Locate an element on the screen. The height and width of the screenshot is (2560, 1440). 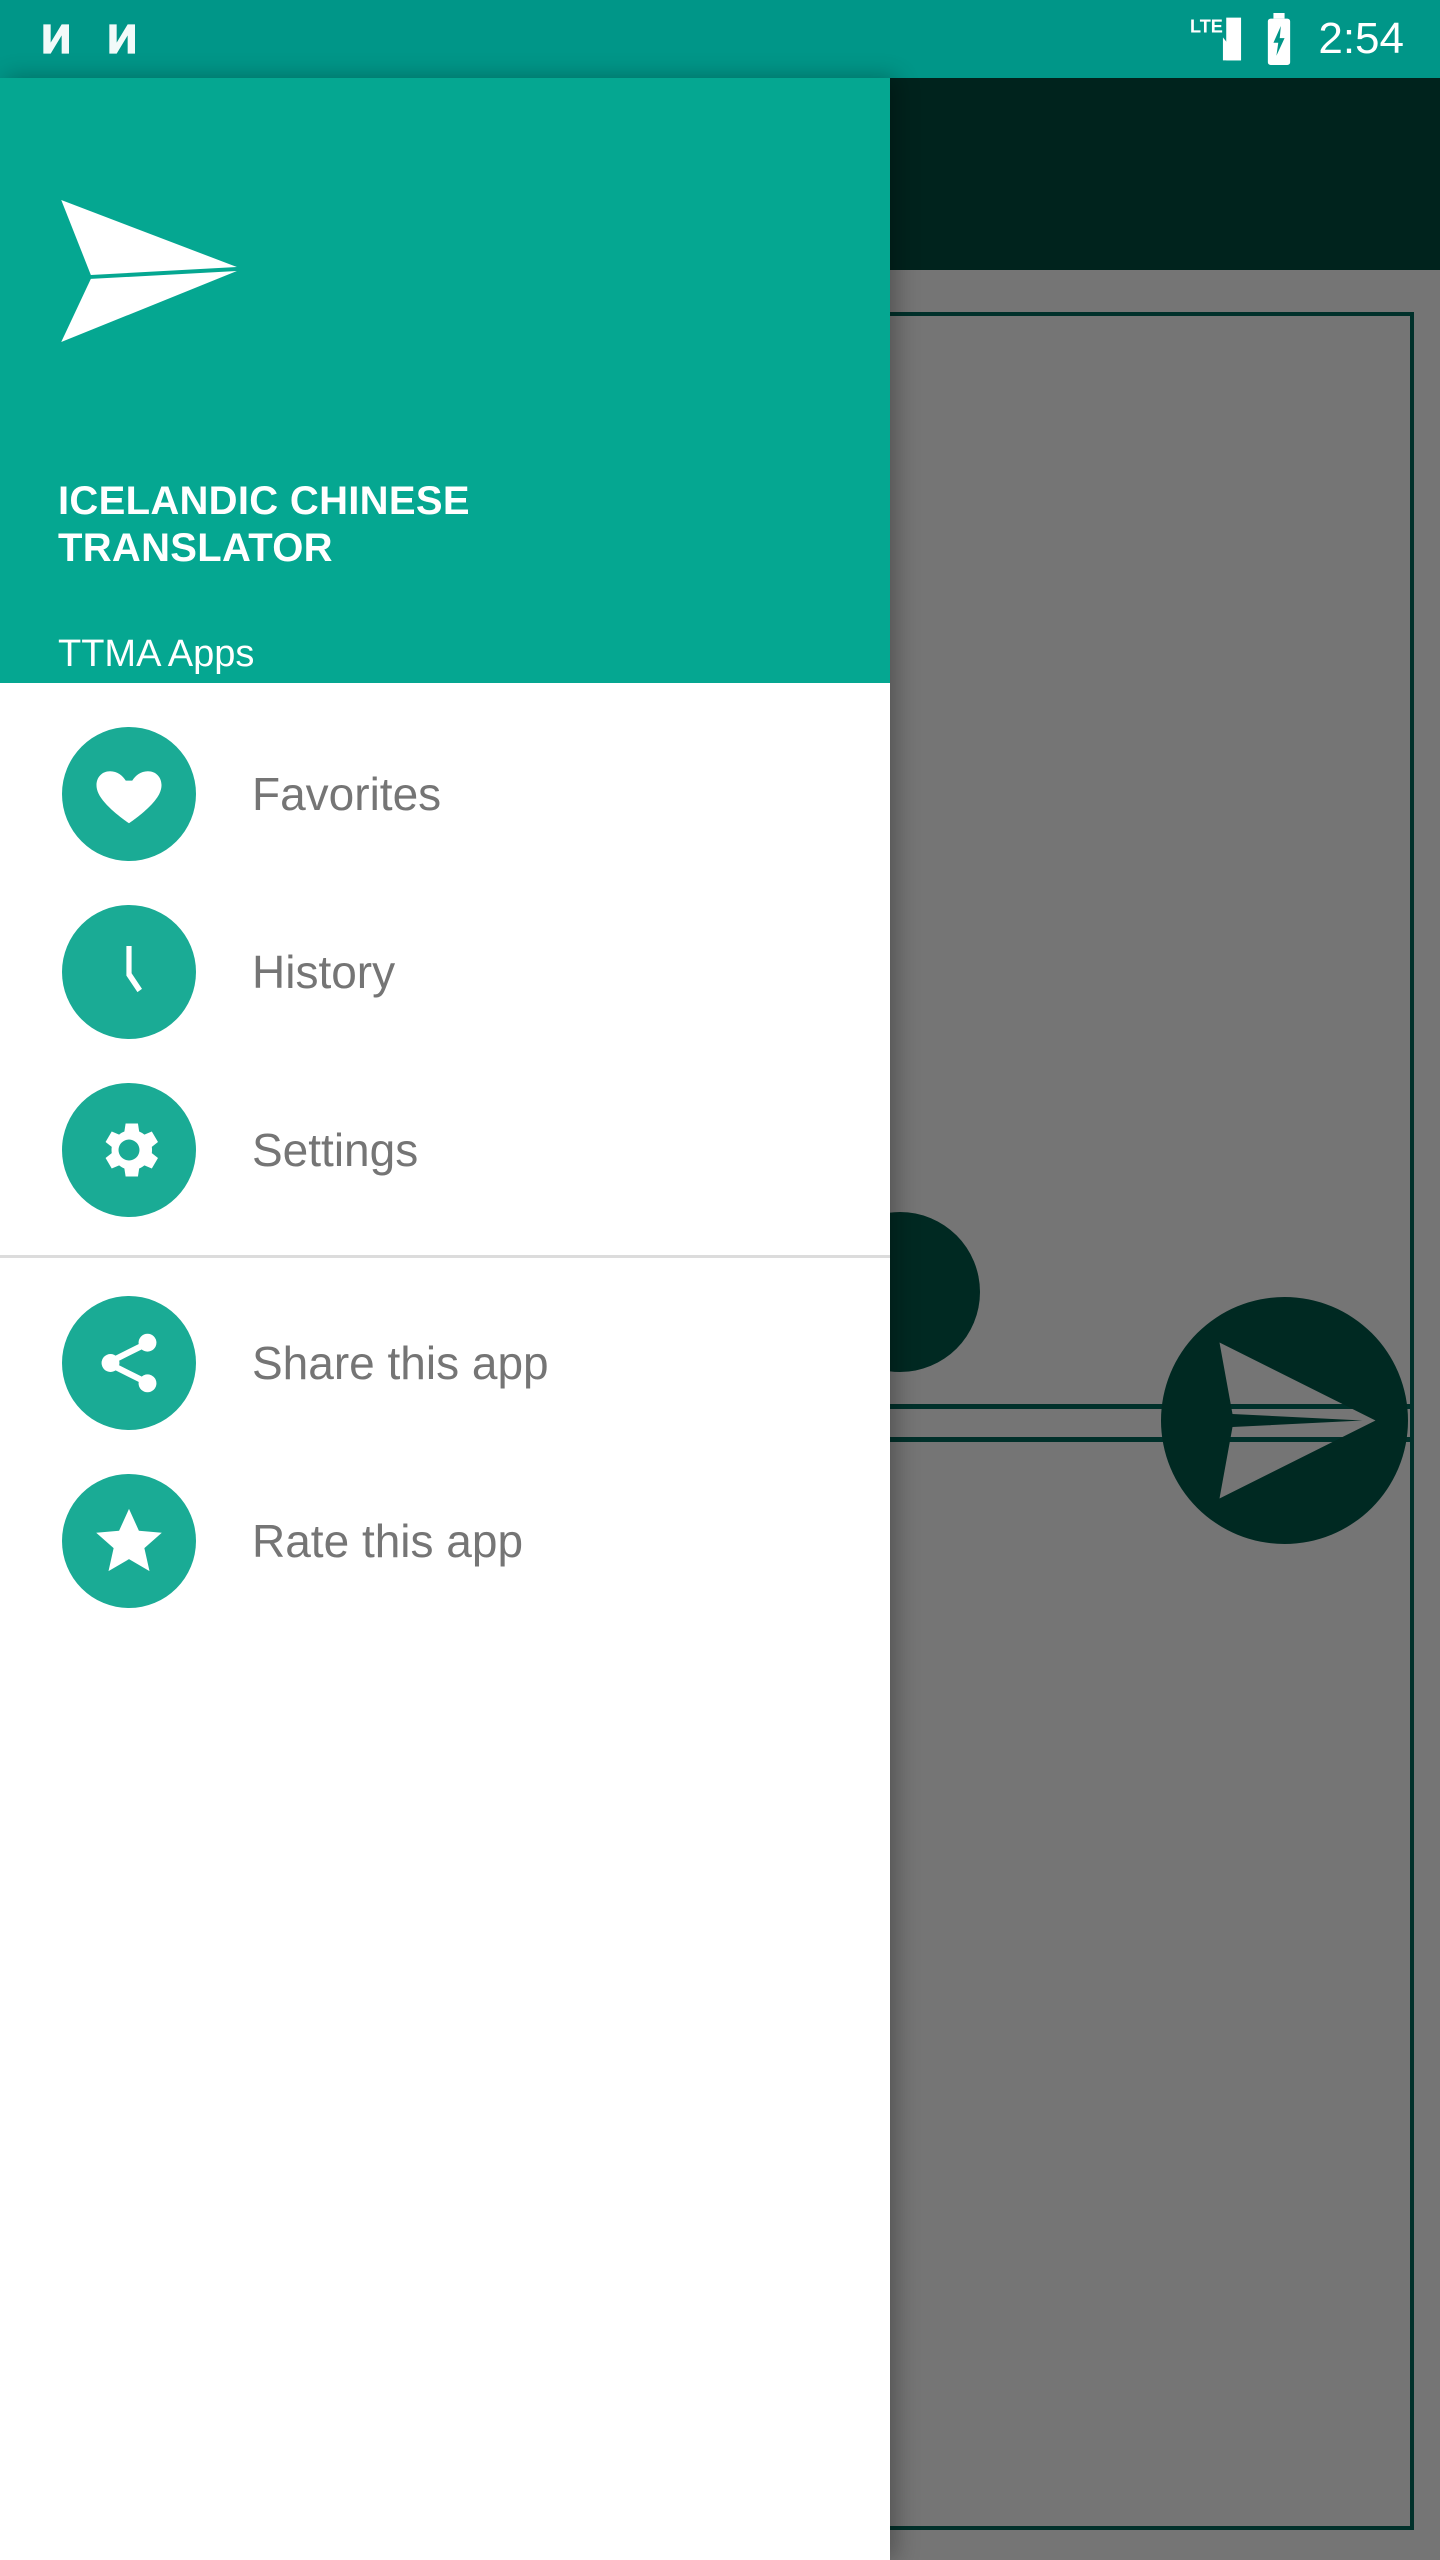
drawer-app-subtitle: TTMA Apps is located at coordinates (156, 654).